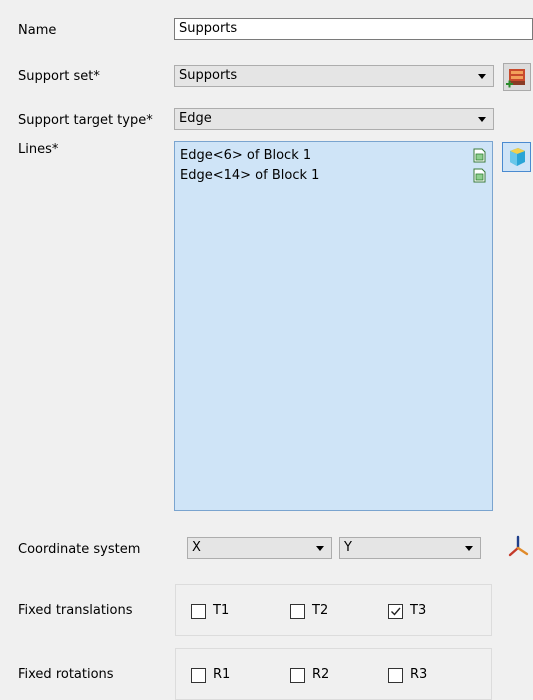 Image resolution: width=533 pixels, height=700 pixels. Describe the element at coordinates (85, 120) in the screenshot. I see `target-type-label: Support target type*` at that location.